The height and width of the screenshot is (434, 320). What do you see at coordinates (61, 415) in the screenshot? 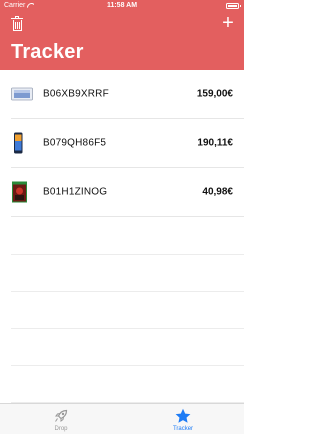
I see `rocket-icon` at bounding box center [61, 415].